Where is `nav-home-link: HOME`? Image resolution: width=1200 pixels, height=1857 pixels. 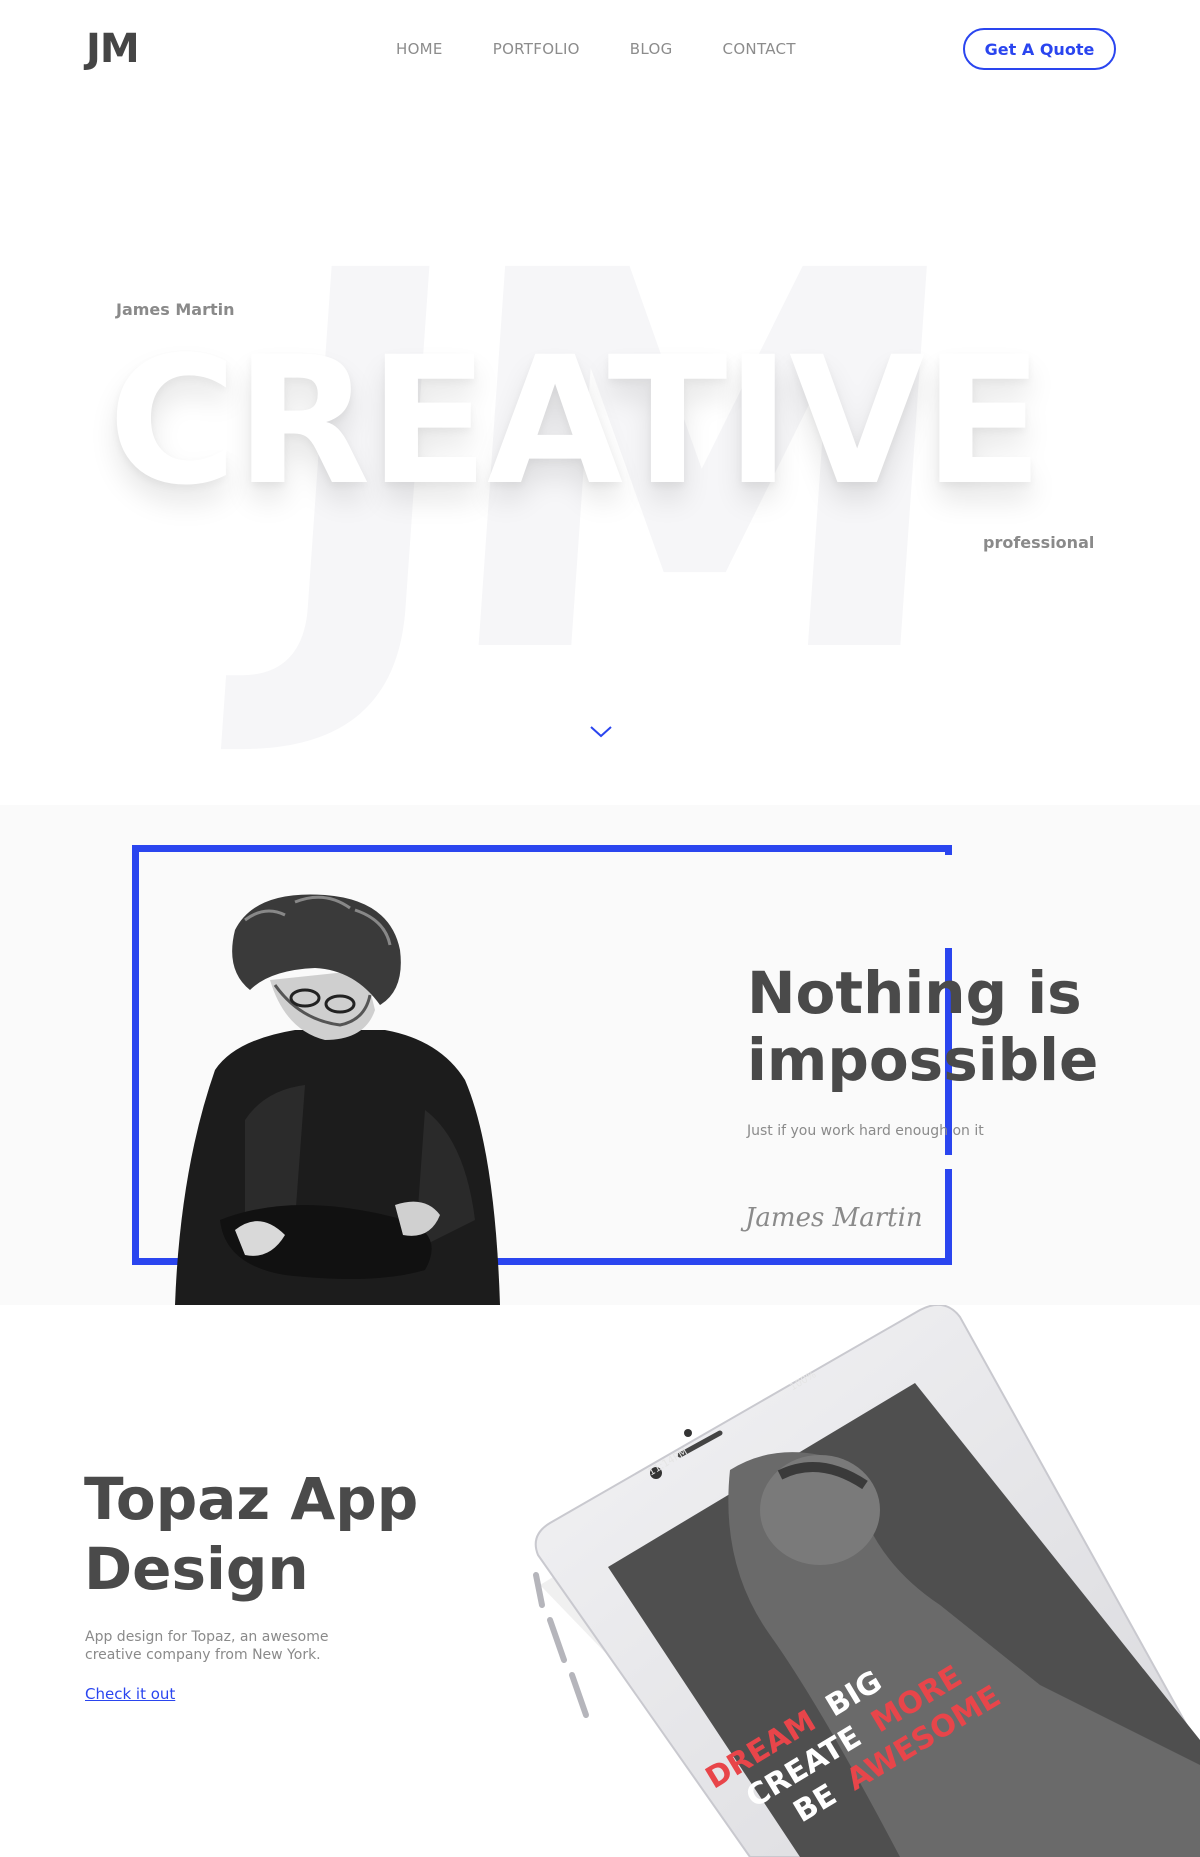
nav-home-link: HOME is located at coordinates (419, 49).